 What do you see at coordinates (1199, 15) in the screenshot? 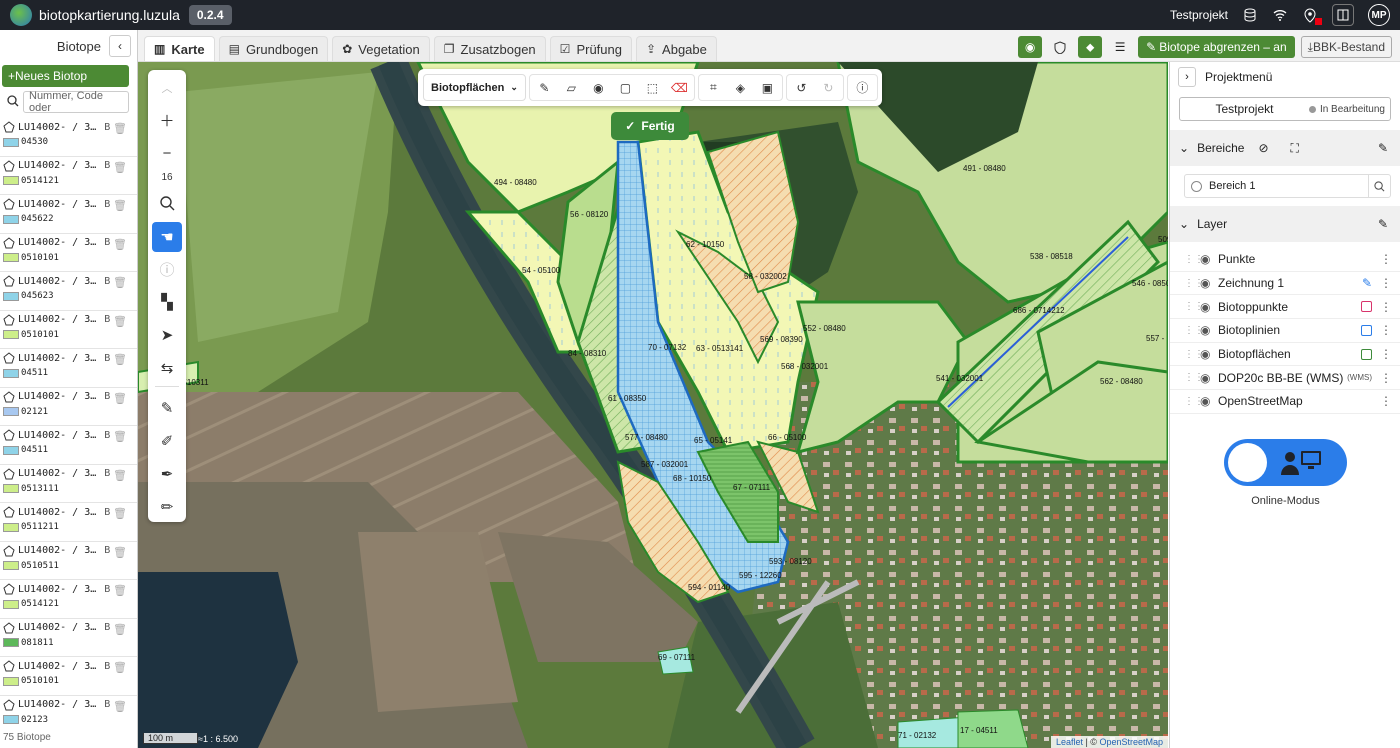
I see `project-name: Testprojekt` at bounding box center [1199, 15].